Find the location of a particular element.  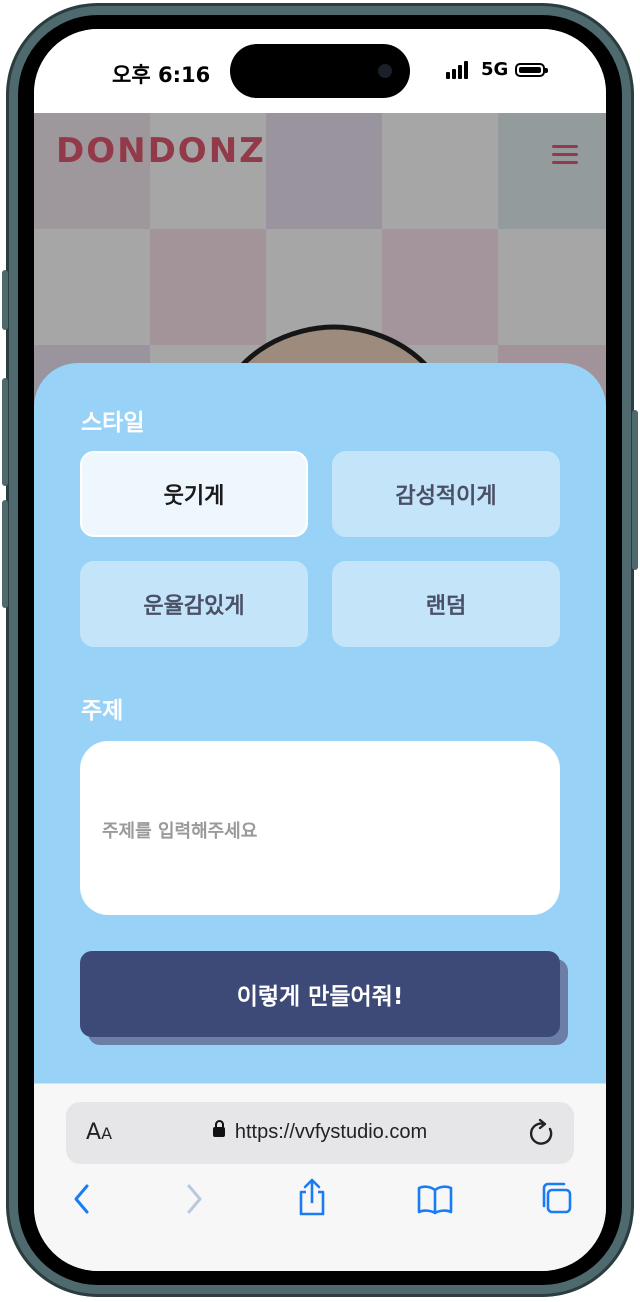

volume-up-button is located at coordinates (5, 432).